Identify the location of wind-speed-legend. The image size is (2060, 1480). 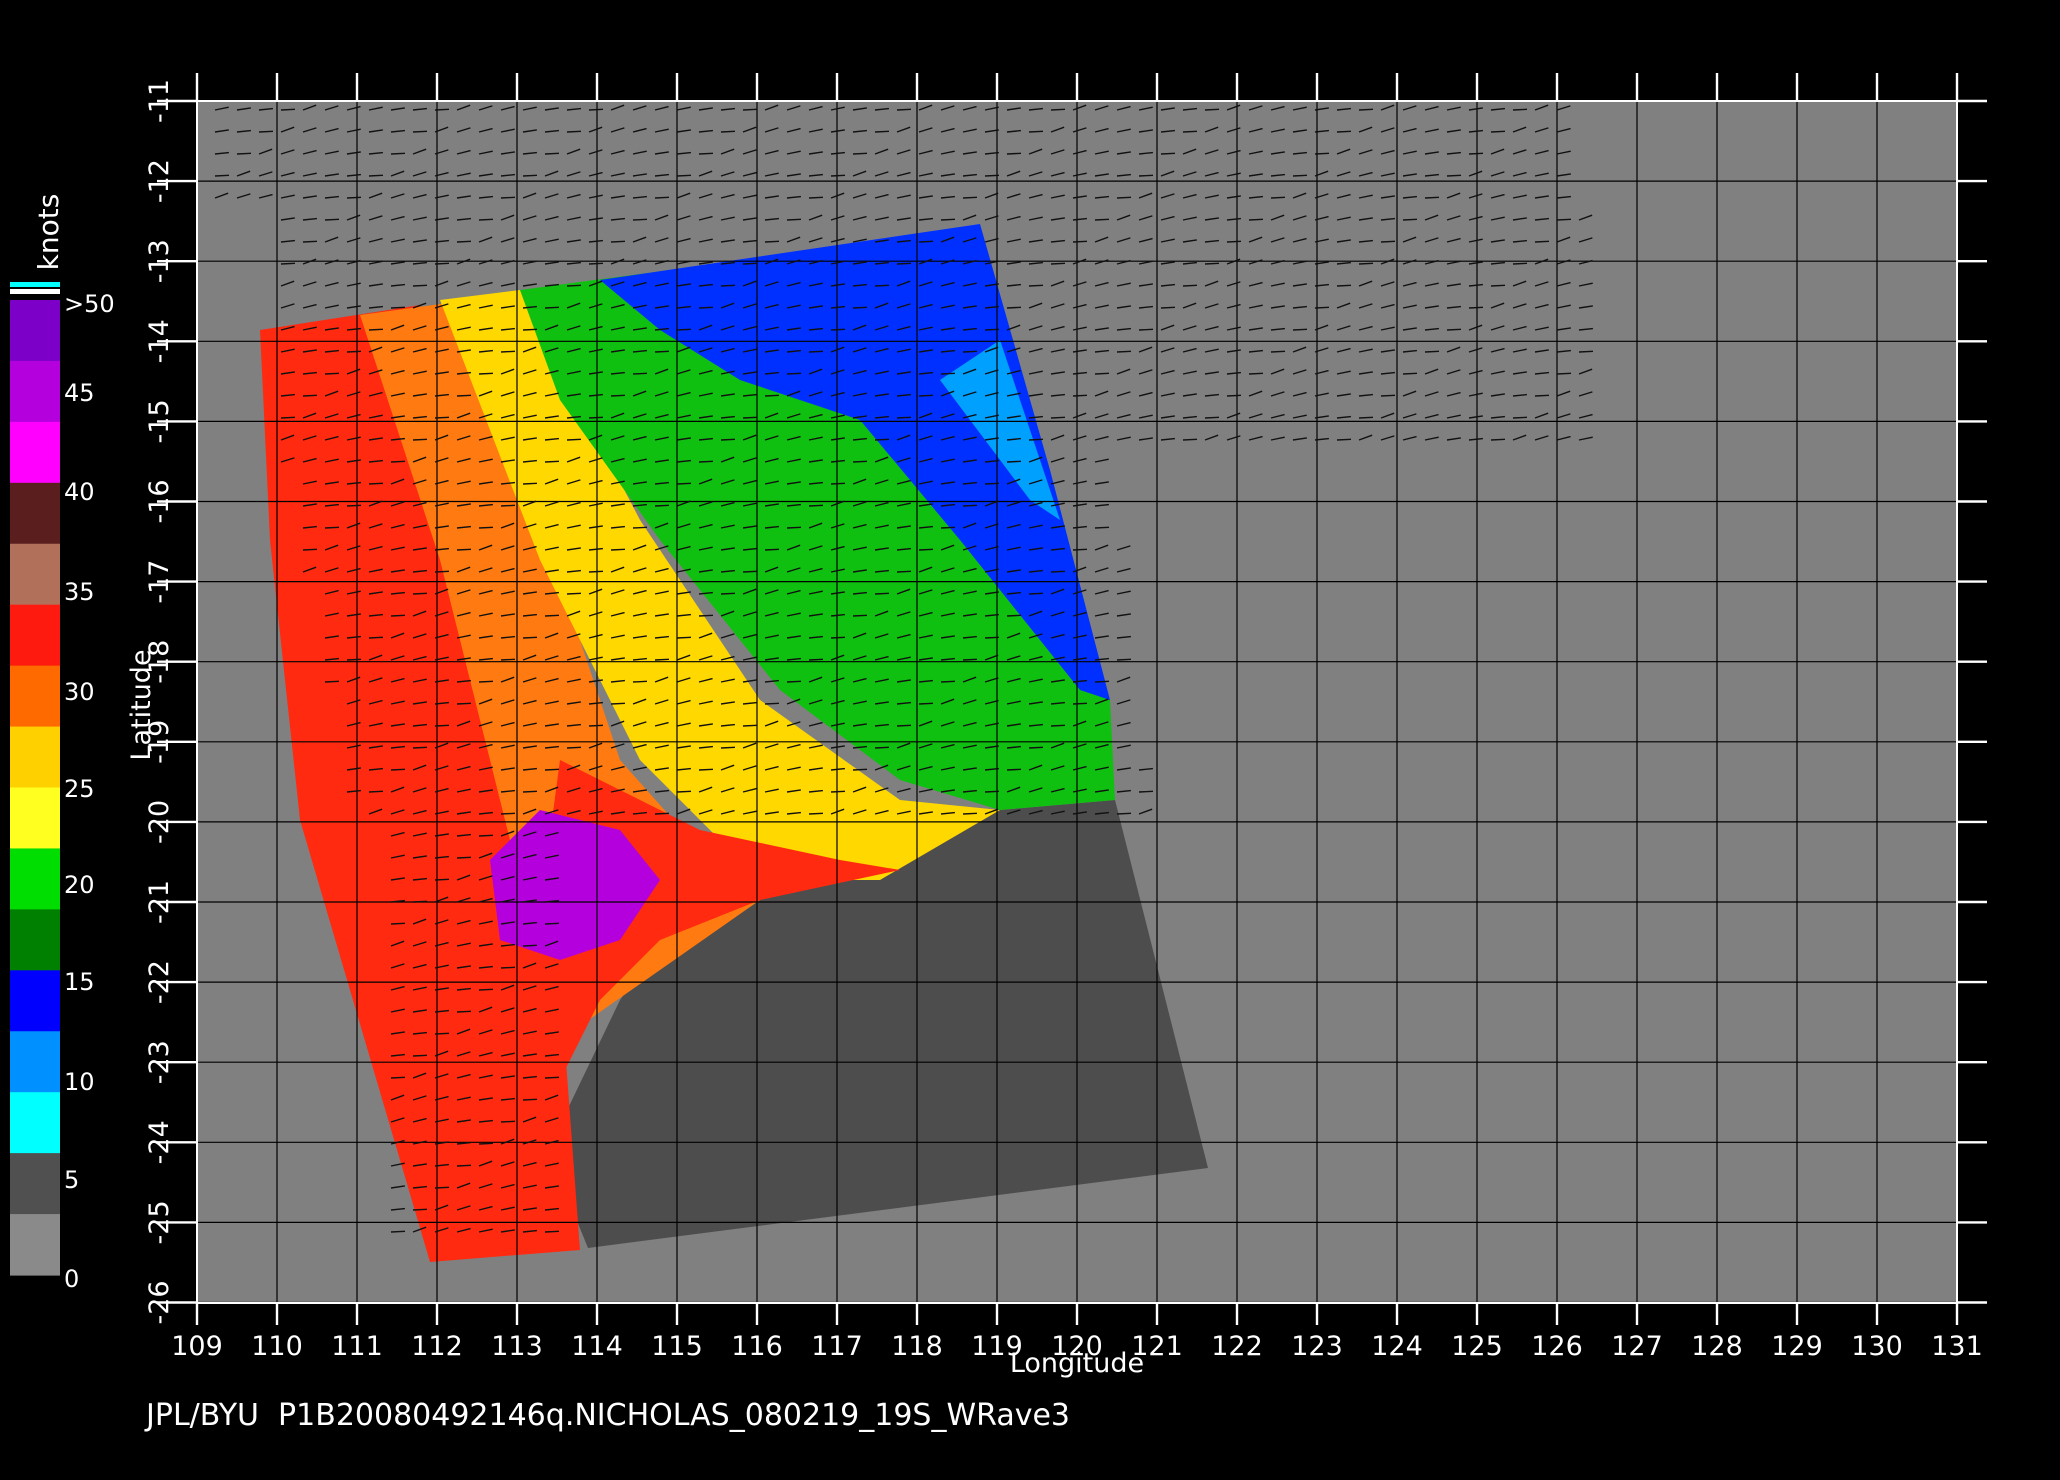
(35, 779).